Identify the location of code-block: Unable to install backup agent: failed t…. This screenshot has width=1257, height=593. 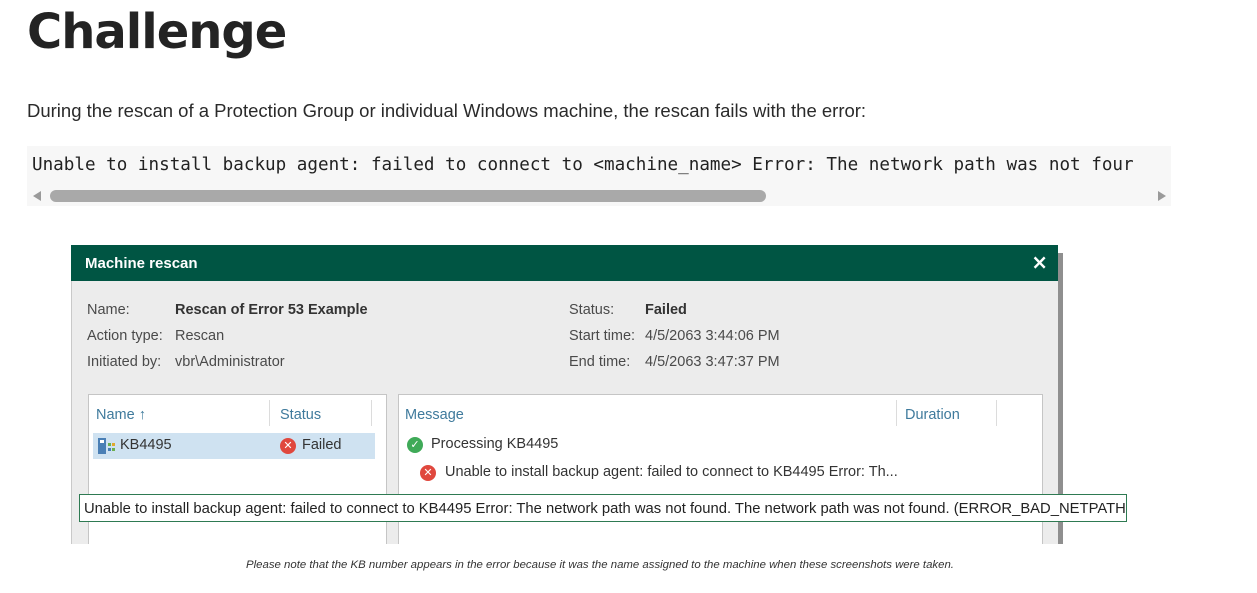
(599, 176).